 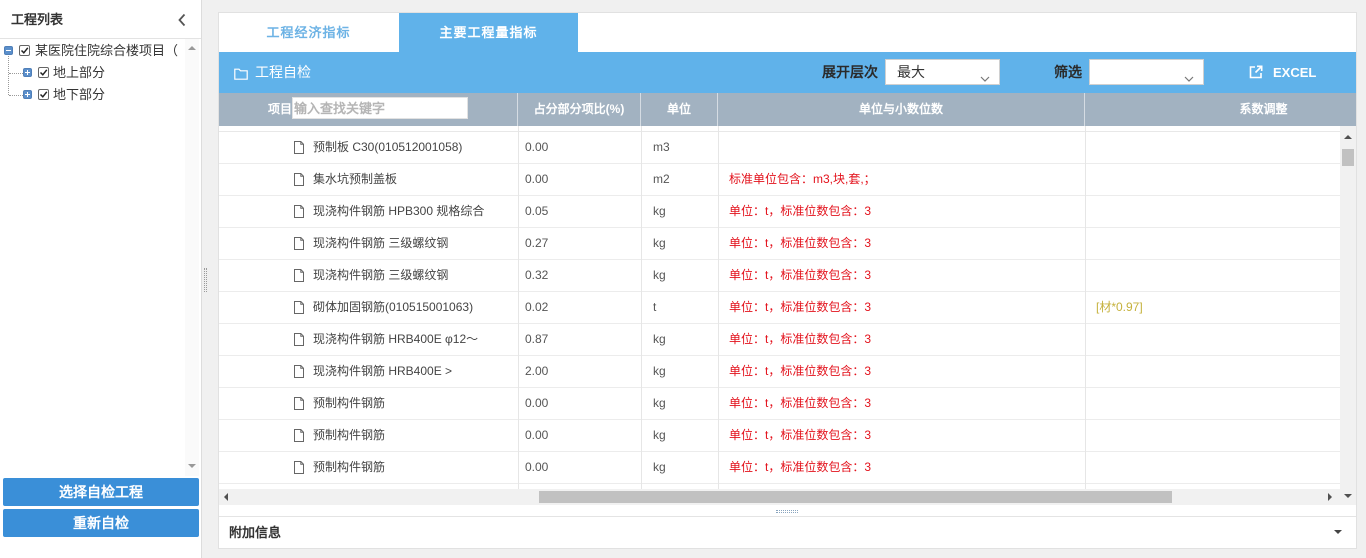 I want to click on additional-info-panel: 附加信息, so click(x=787, y=532).